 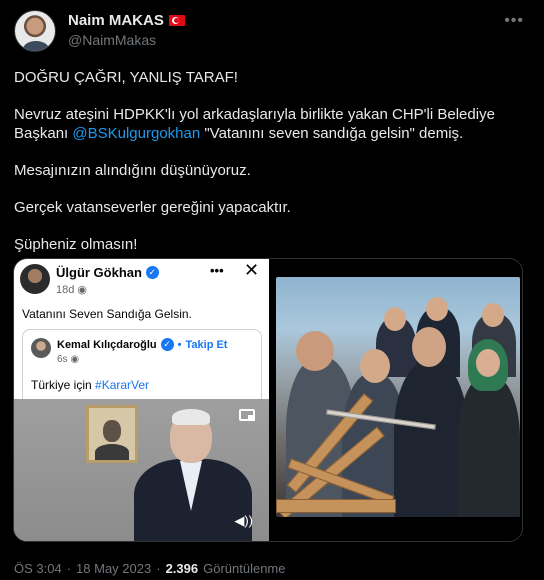 I want to click on tweet-line-1: DOĞRU ÇAĞRI, YANLIŞ TARAF!, so click(x=126, y=77).